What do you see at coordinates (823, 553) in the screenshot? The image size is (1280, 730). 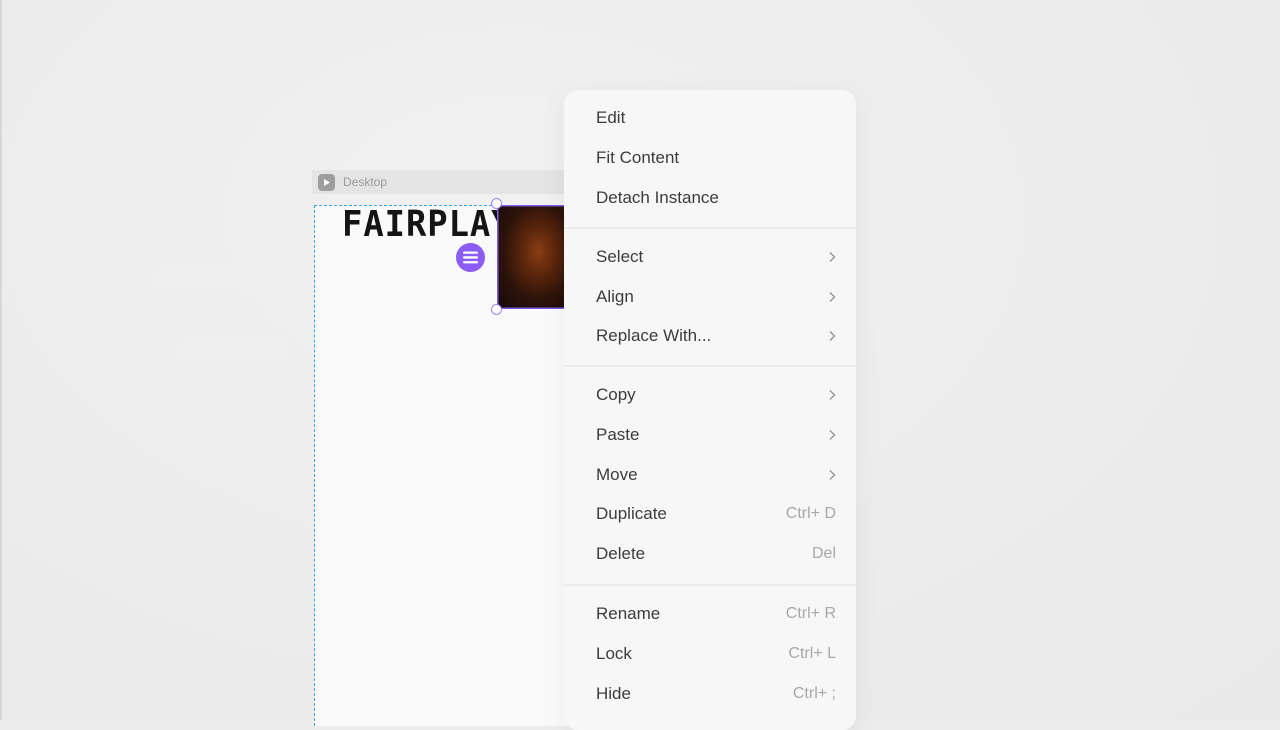 I see `menu-item-shortcut: Del` at bounding box center [823, 553].